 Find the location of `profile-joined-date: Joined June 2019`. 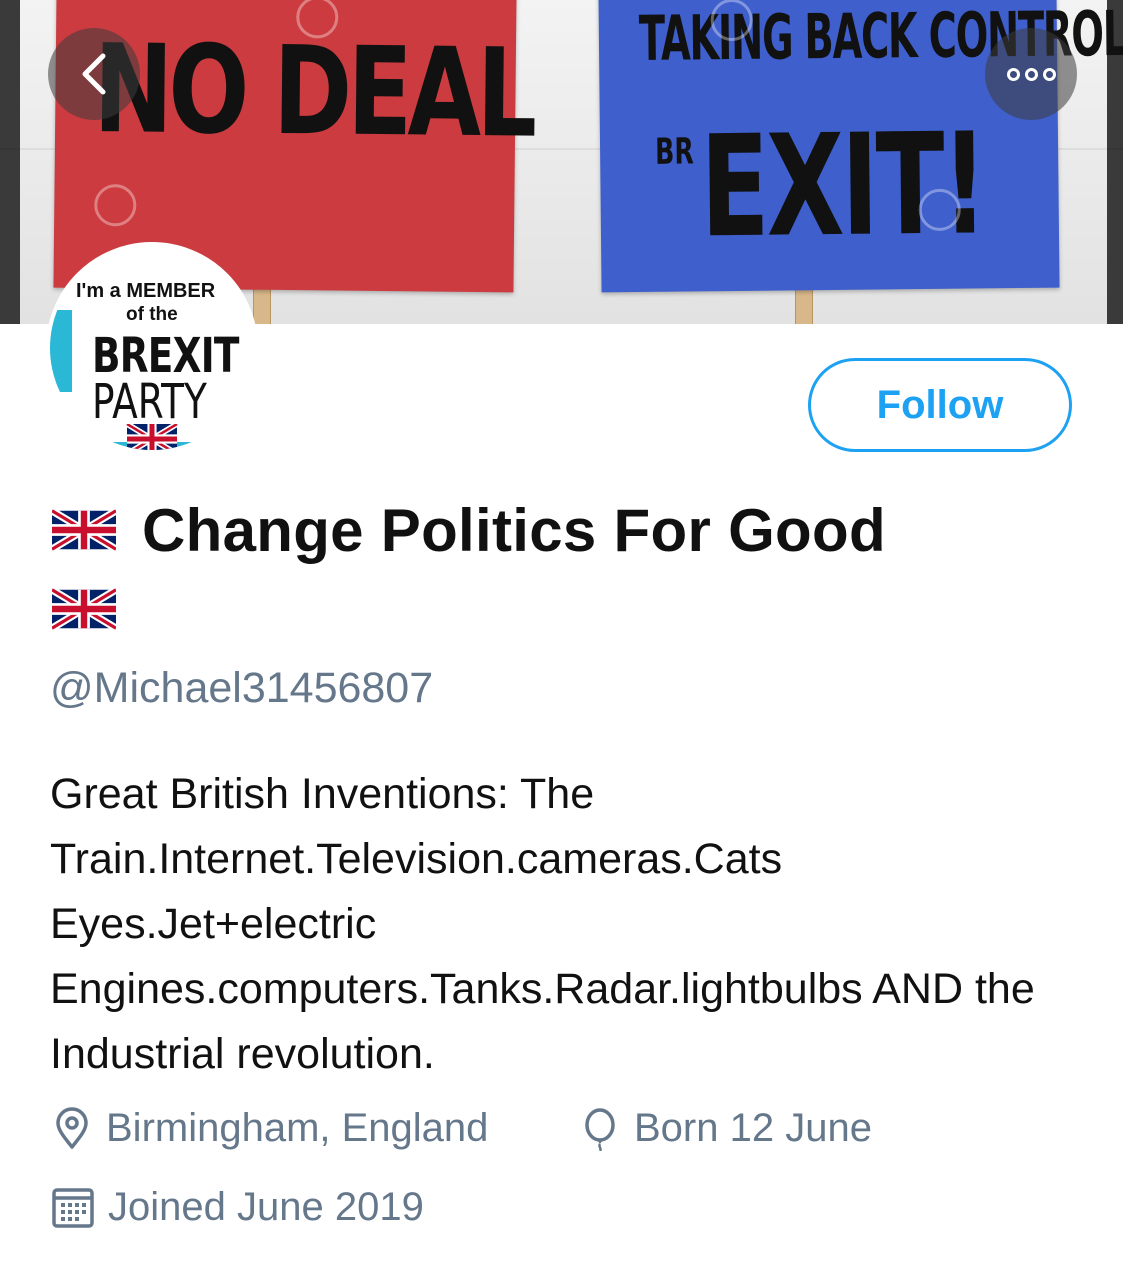

profile-joined-date: Joined June 2019 is located at coordinates (237, 1207).